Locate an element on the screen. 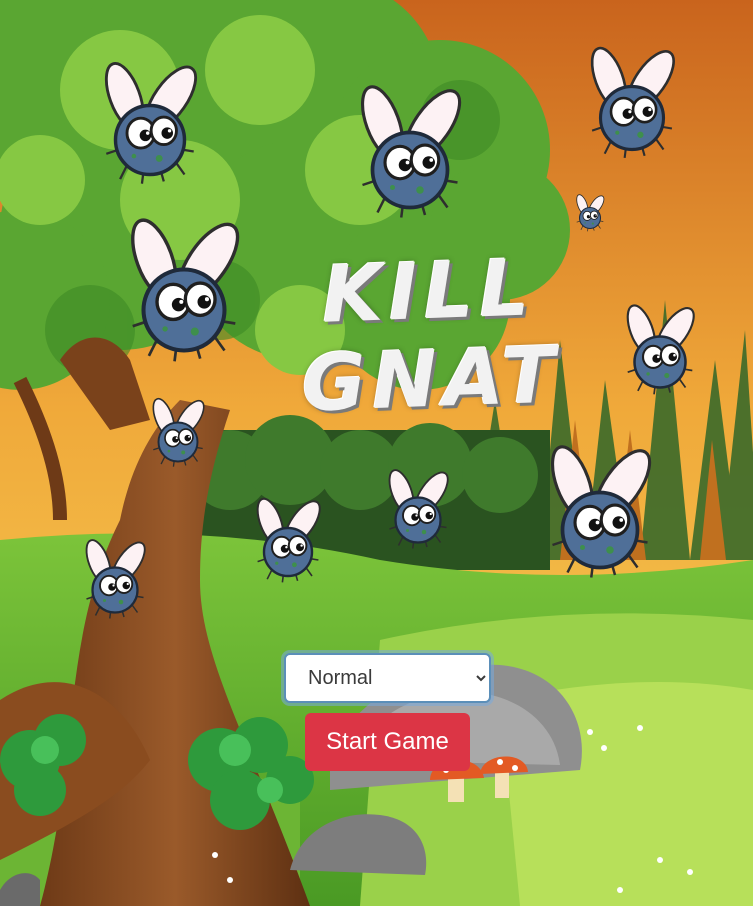 This screenshot has height=906, width=753. game-title: KILL GNAT is located at coordinates (430, 336).